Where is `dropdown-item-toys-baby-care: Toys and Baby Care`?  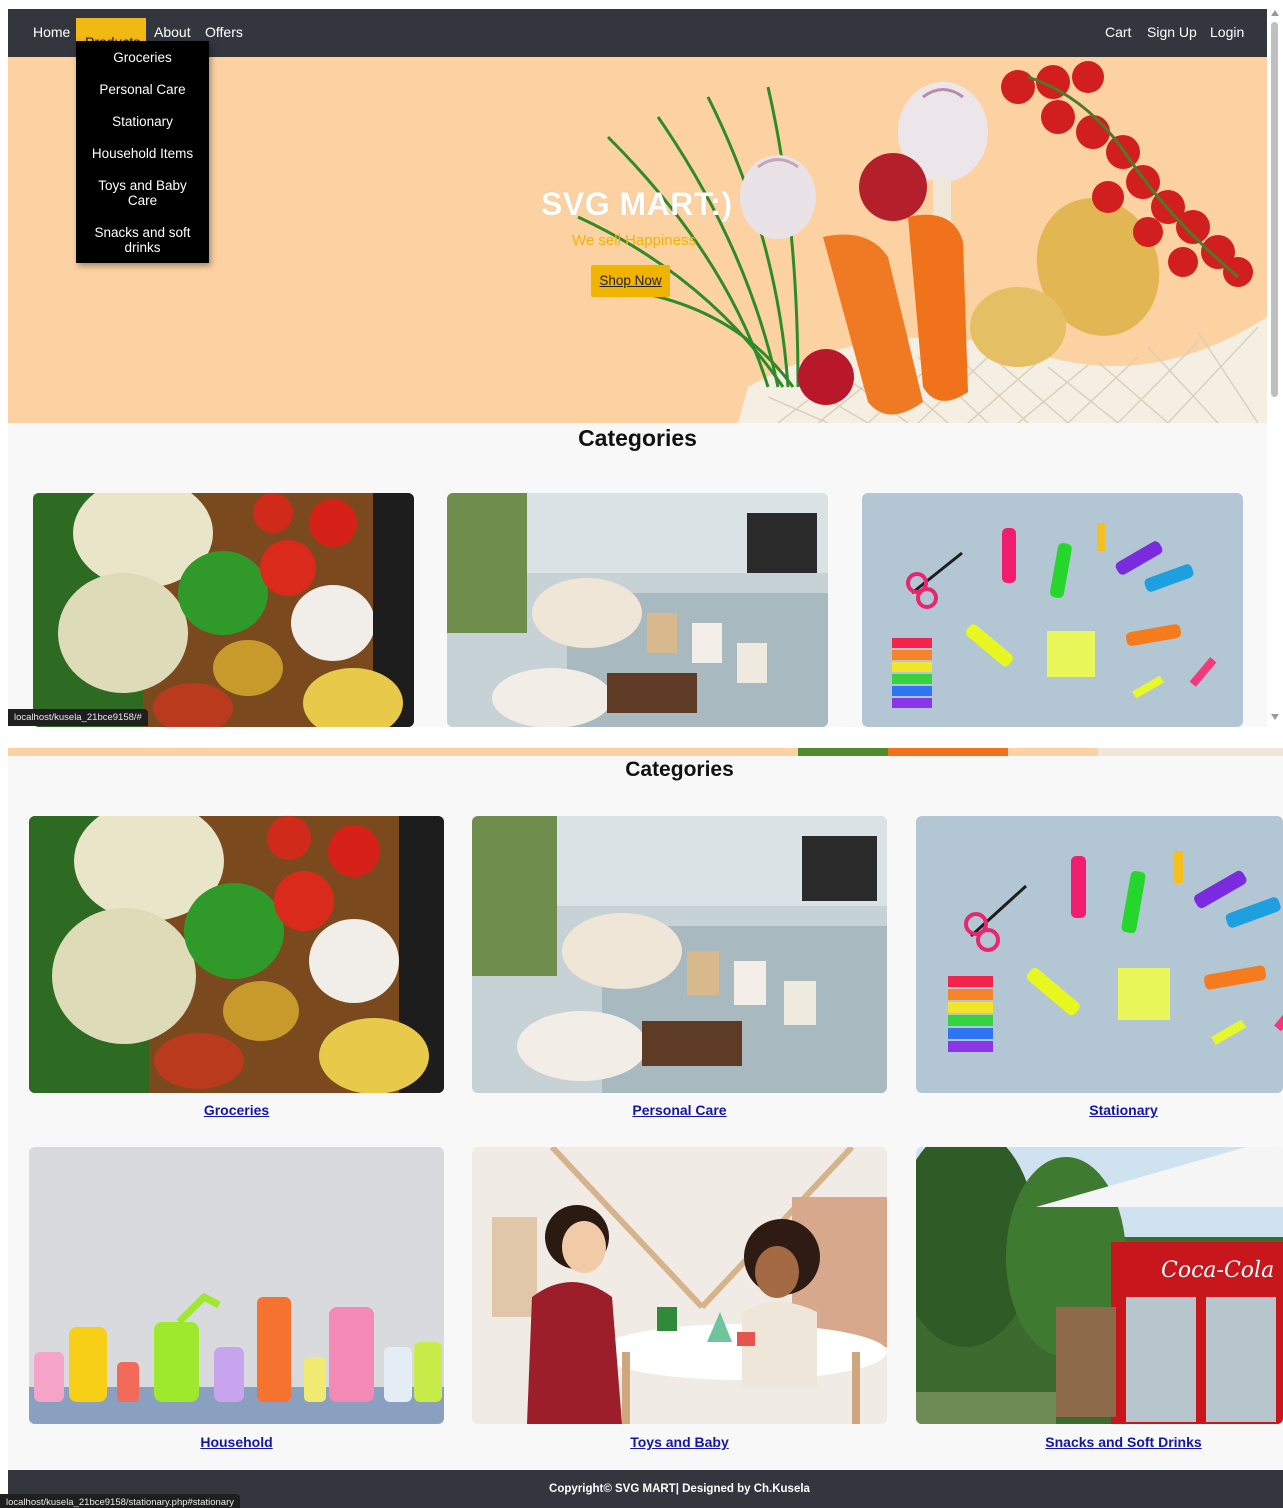 dropdown-item-toys-baby-care: Toys and Baby Care is located at coordinates (142, 193).